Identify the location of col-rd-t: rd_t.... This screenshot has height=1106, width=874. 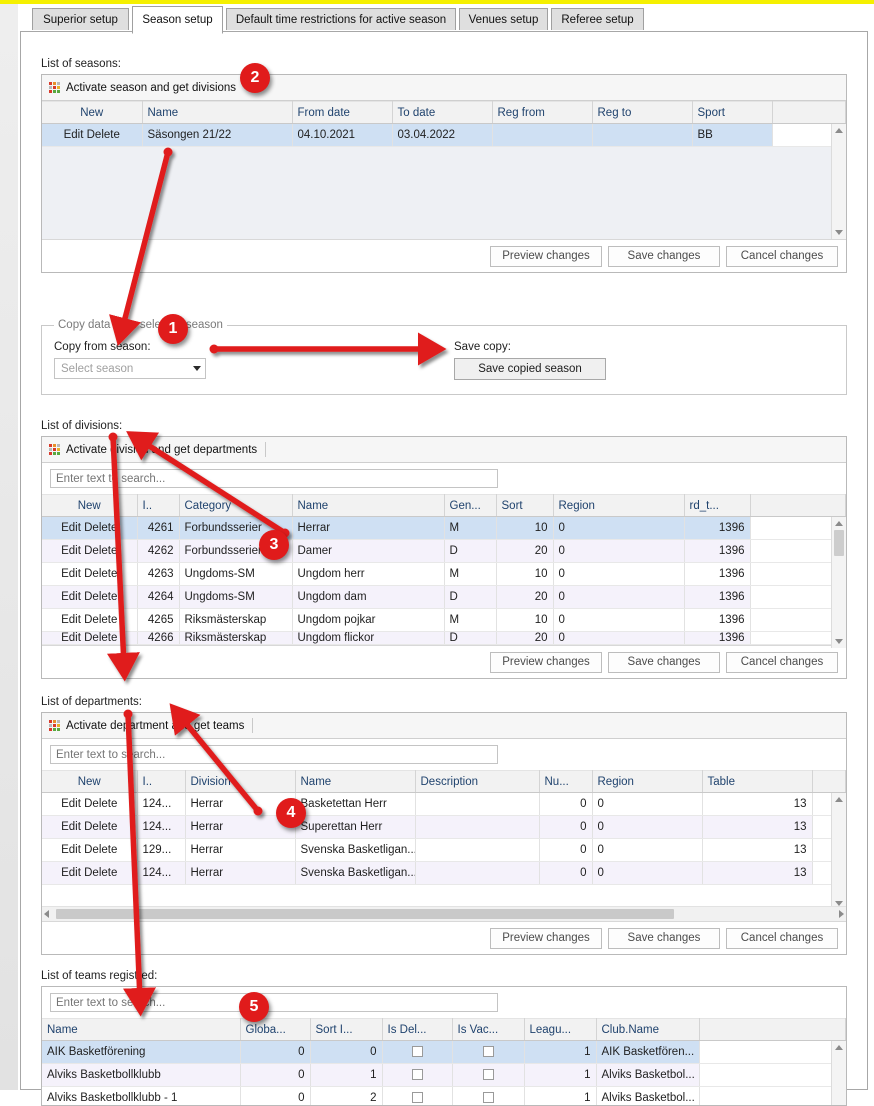
(717, 506).